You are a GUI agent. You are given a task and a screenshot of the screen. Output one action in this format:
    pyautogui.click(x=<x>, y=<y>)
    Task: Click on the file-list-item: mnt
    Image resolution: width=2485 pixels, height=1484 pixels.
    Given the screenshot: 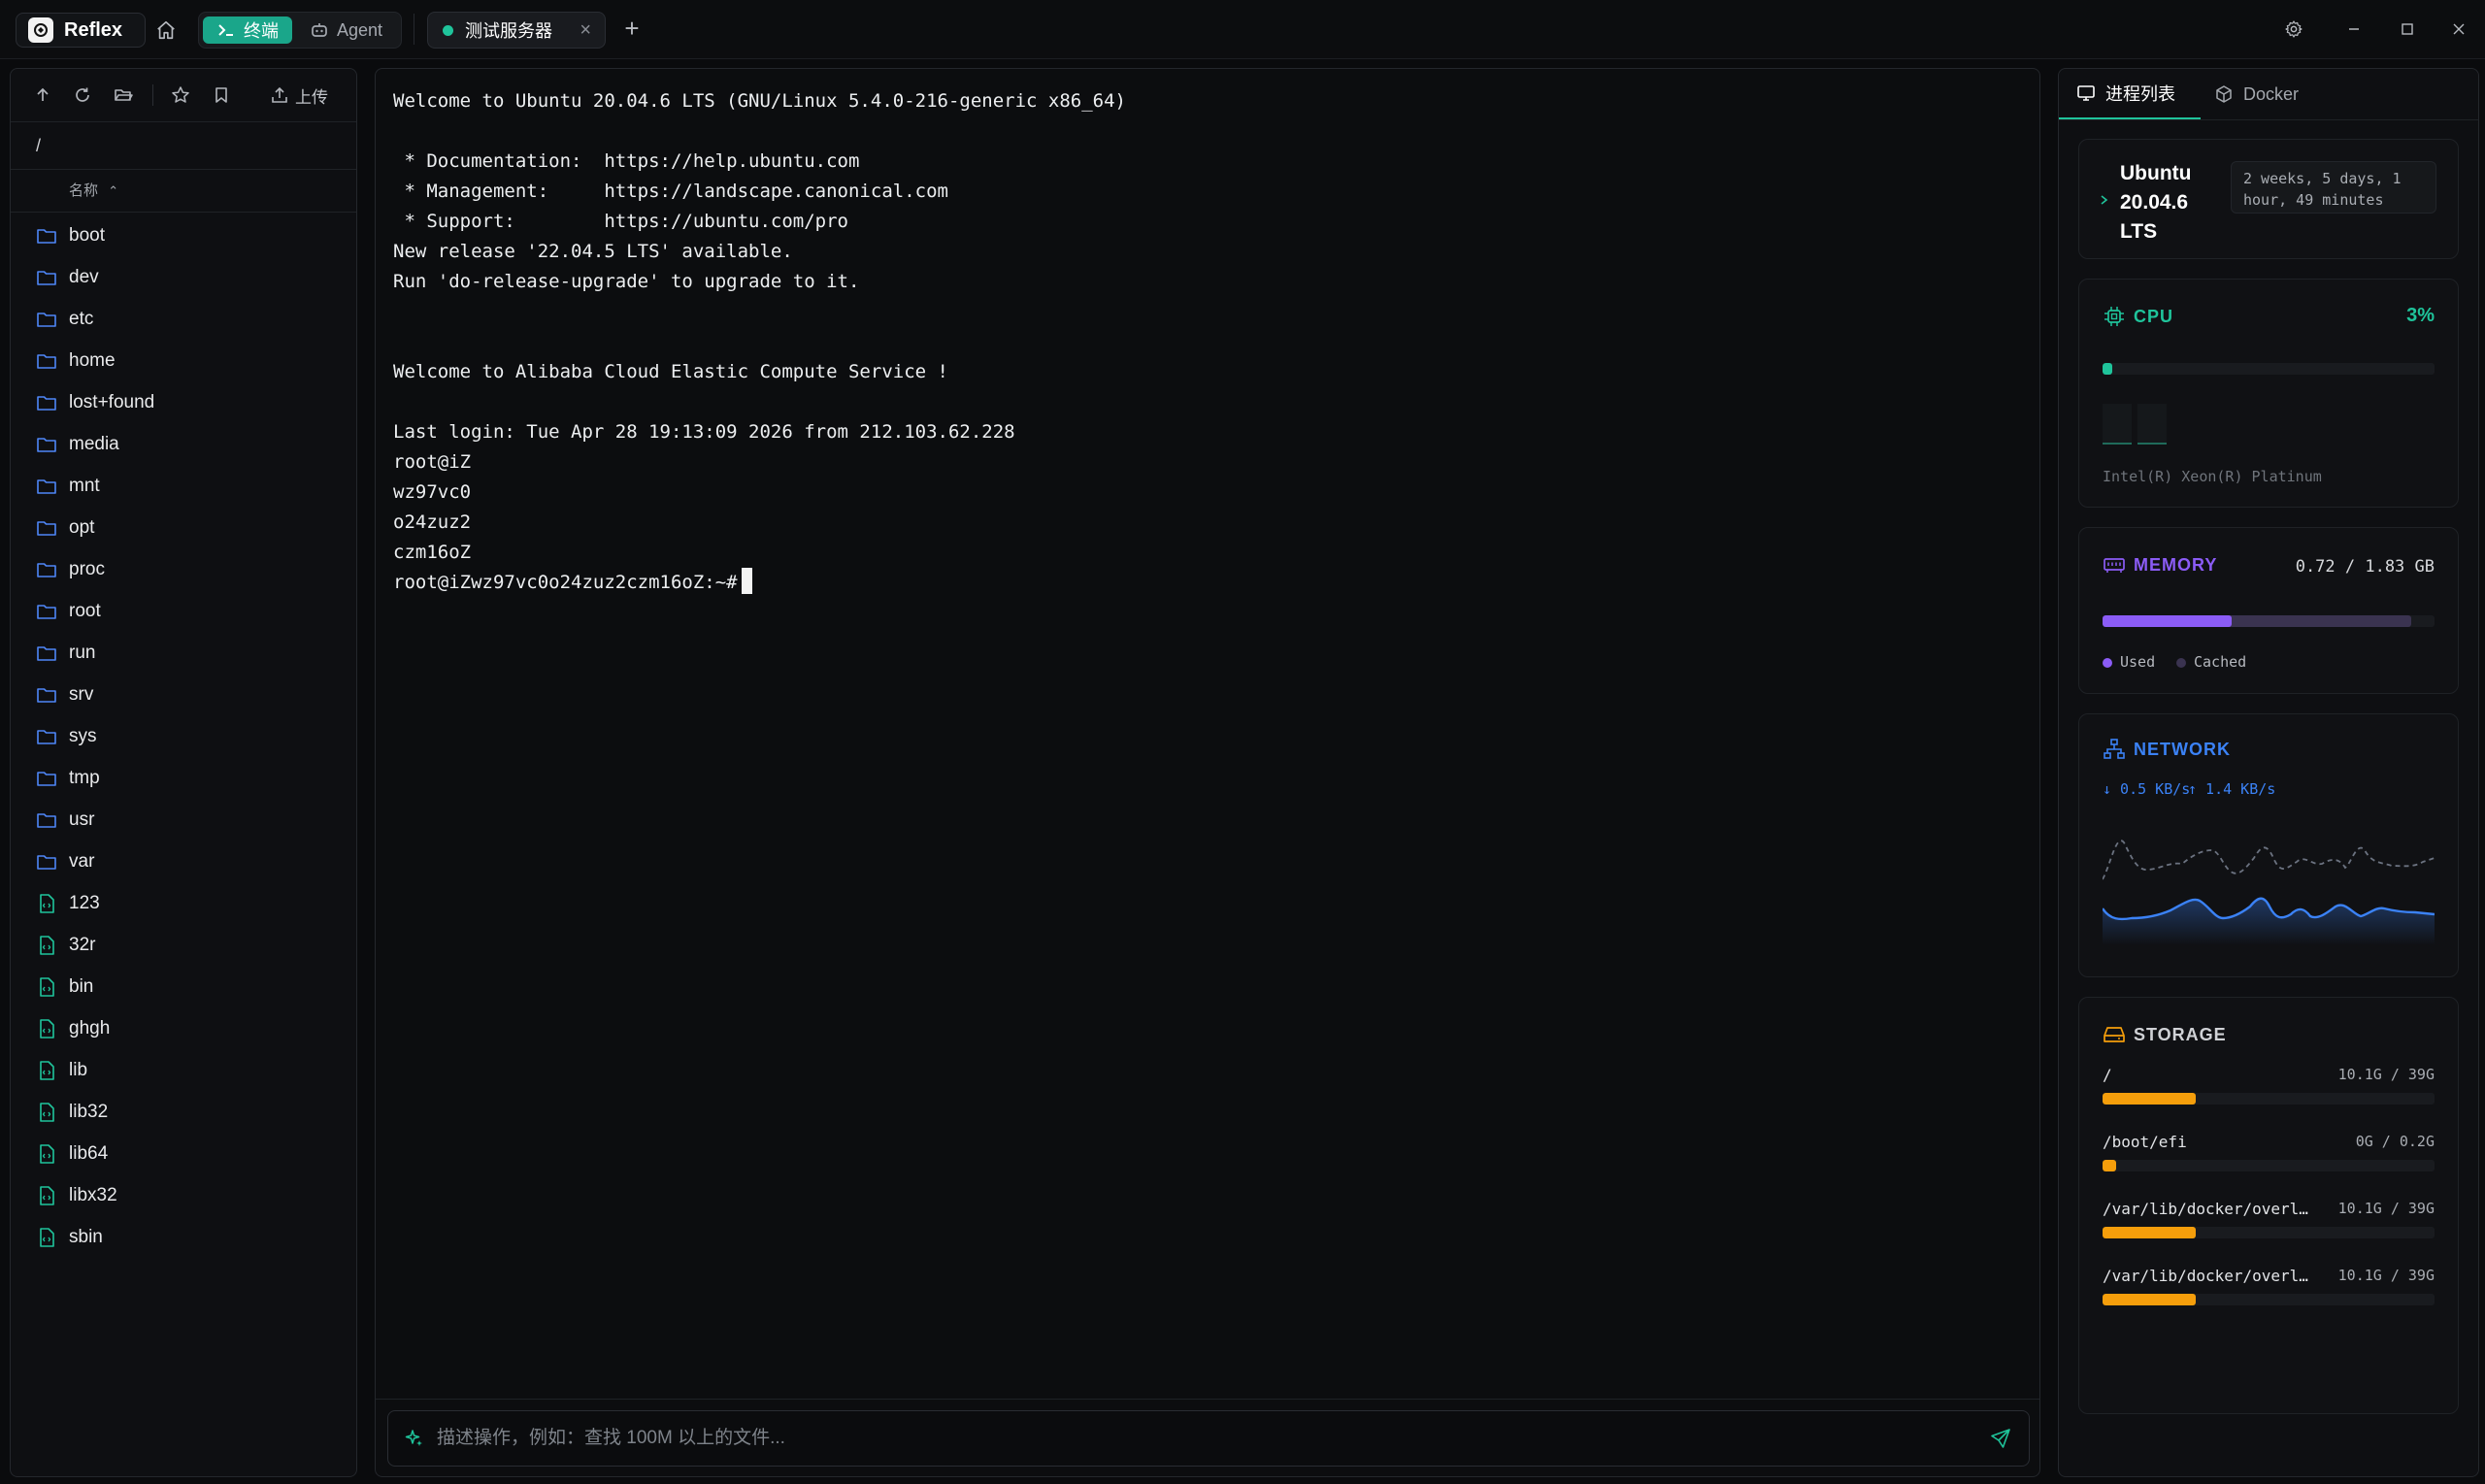 What is the action you would take?
    pyautogui.click(x=184, y=486)
    